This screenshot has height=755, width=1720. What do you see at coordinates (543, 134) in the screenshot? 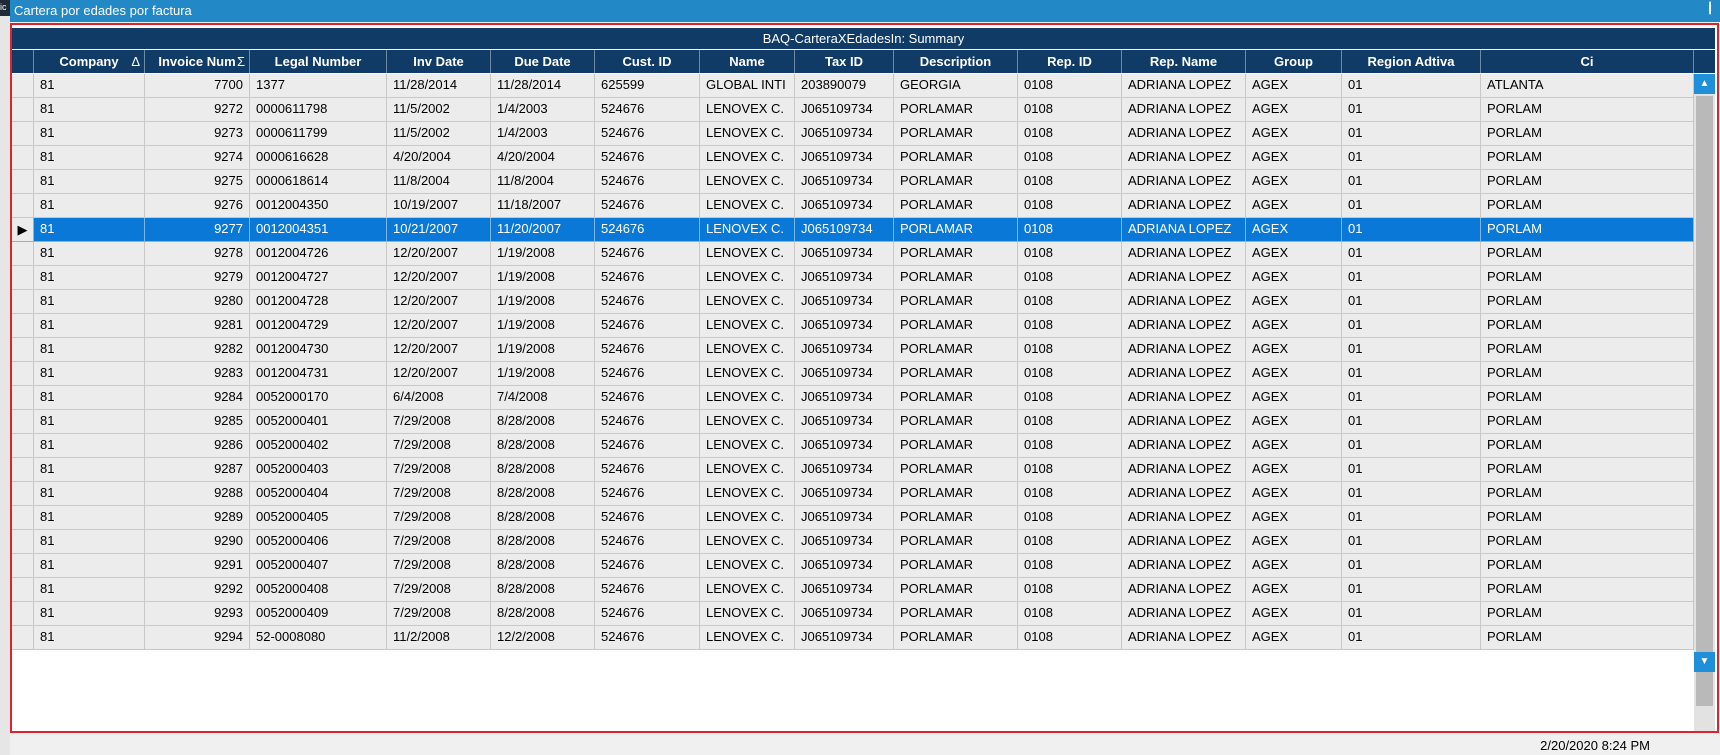
I see `cell-duedate: 1/4/2003` at bounding box center [543, 134].